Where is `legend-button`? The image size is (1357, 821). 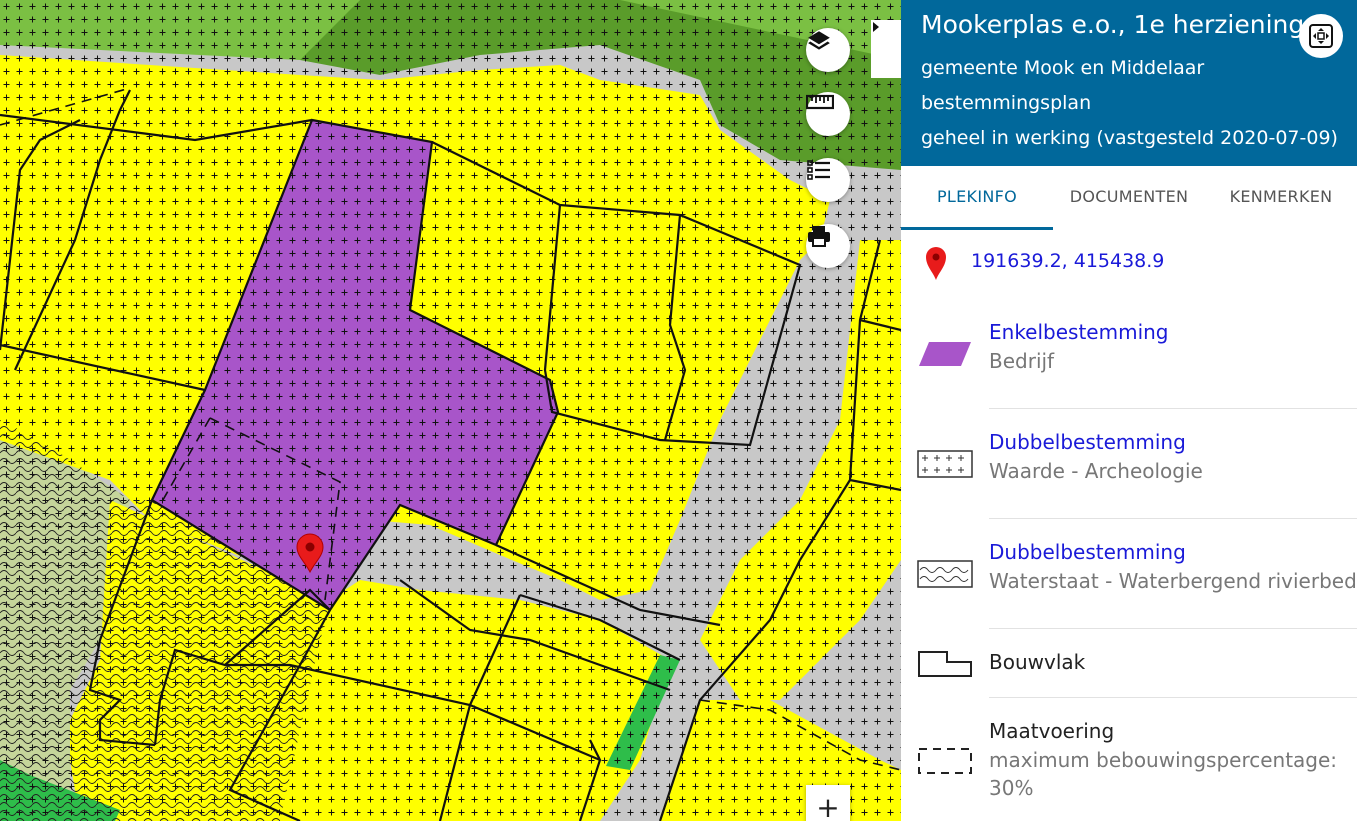
legend-button is located at coordinates (828, 180).